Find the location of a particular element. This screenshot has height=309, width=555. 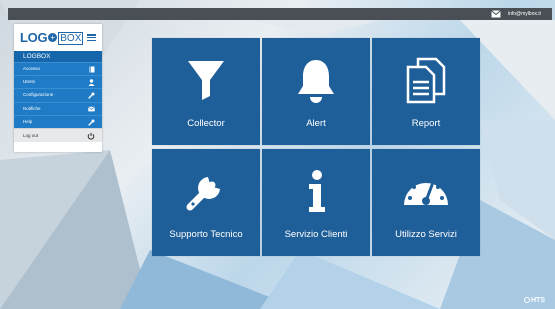

bell-icon is located at coordinates (316, 80).